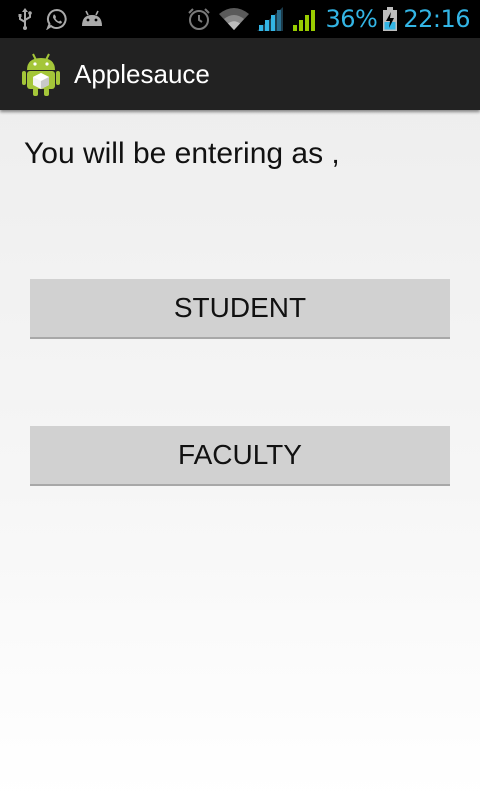 The height and width of the screenshot is (800, 480). Describe the element at coordinates (142, 73) in the screenshot. I see `app-title: Applesauce` at that location.